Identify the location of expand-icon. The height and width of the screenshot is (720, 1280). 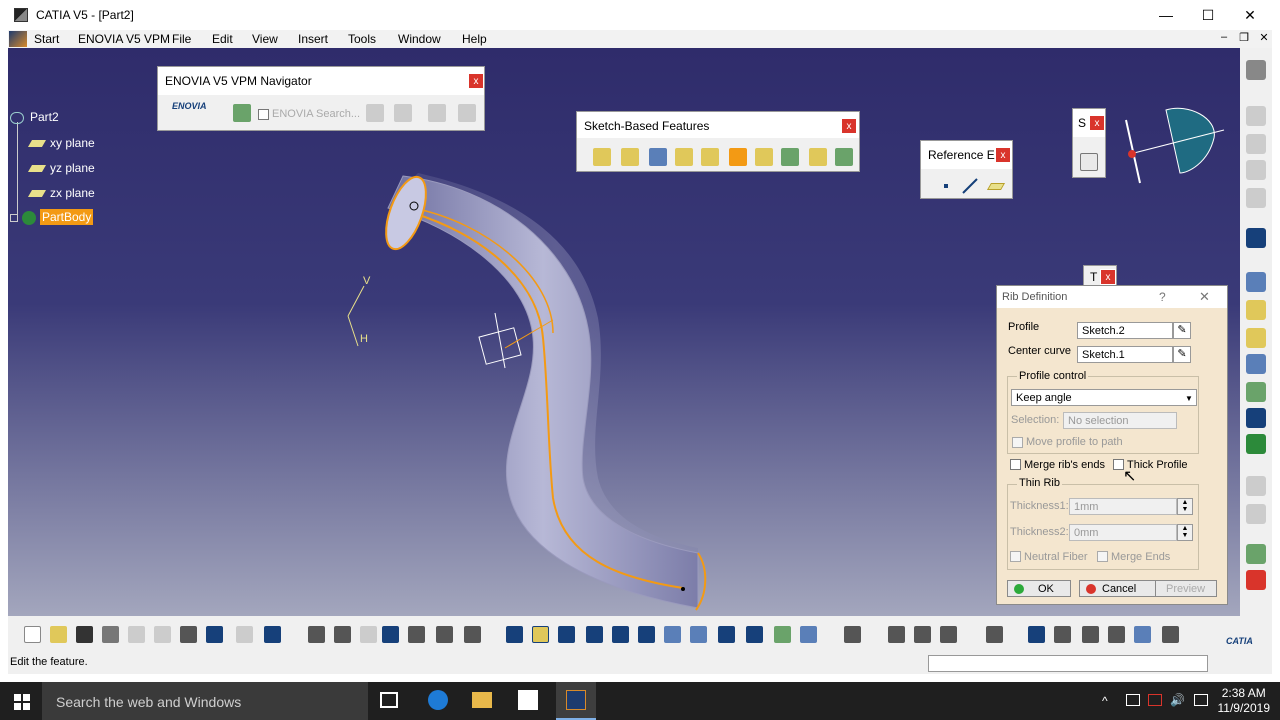
(14, 217).